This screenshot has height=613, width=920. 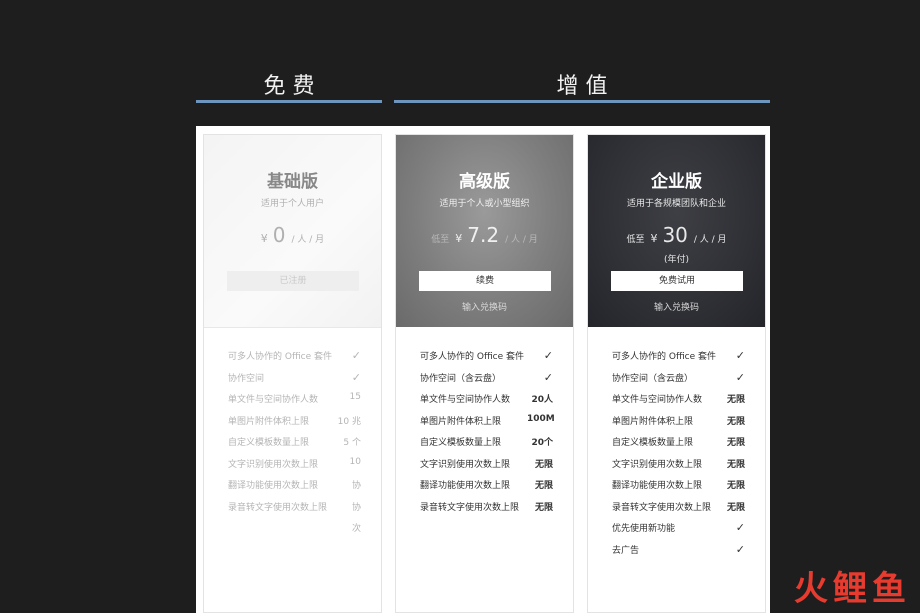 I want to click on feature-row: 单图片附件体积上限 100M, so click(x=484, y=424).